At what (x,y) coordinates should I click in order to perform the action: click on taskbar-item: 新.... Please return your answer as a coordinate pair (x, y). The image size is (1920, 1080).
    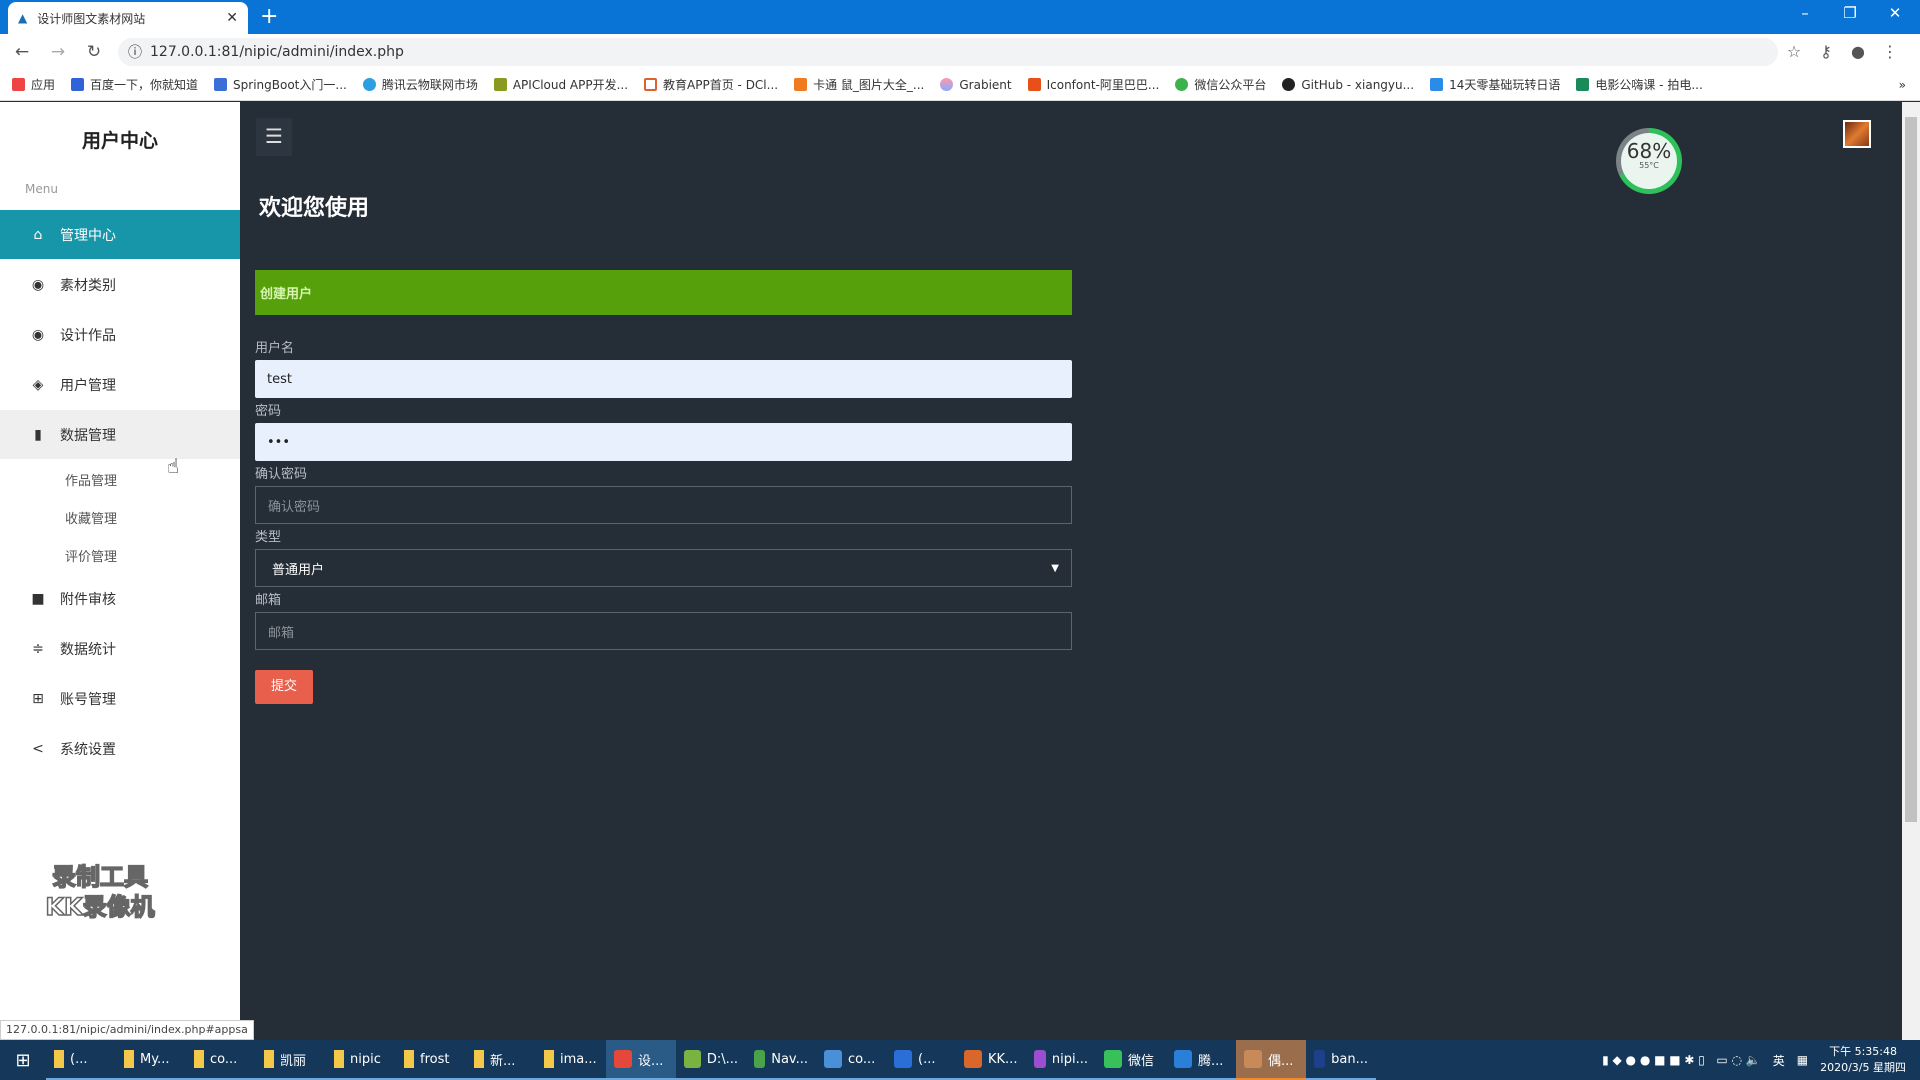
    Looking at the image, I should click on (501, 1060).